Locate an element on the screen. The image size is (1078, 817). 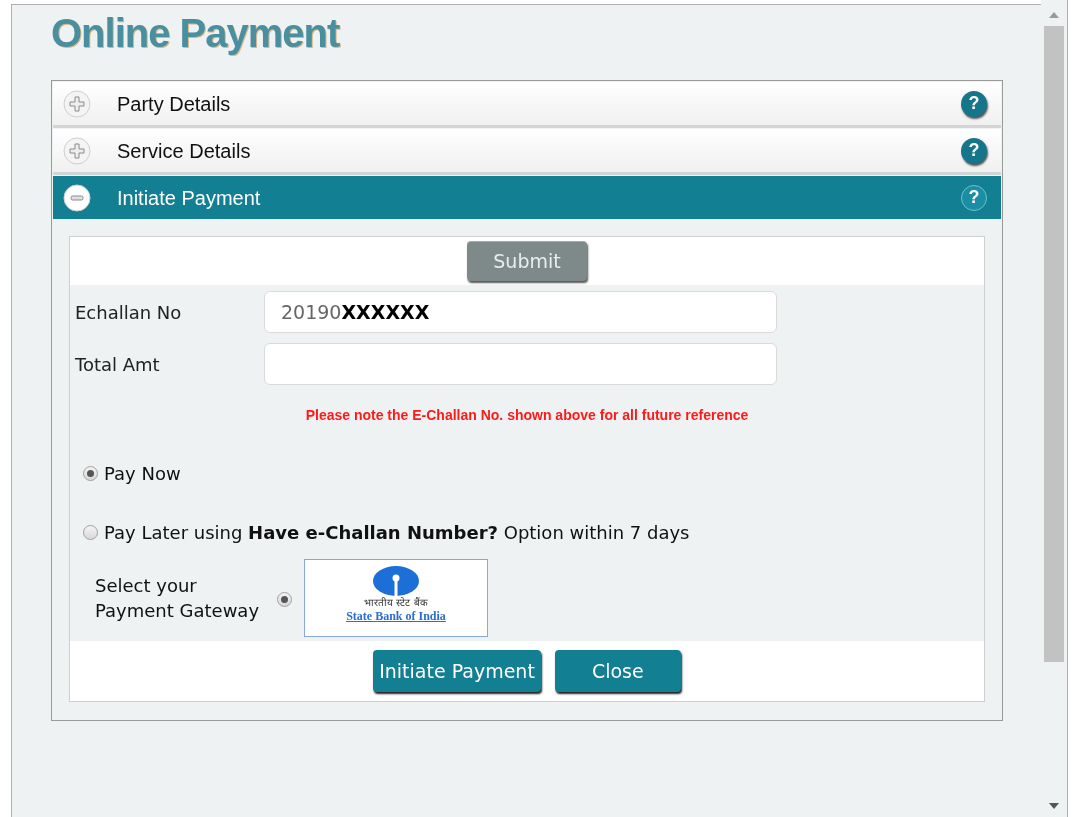
input-field is located at coordinates (520, 364).